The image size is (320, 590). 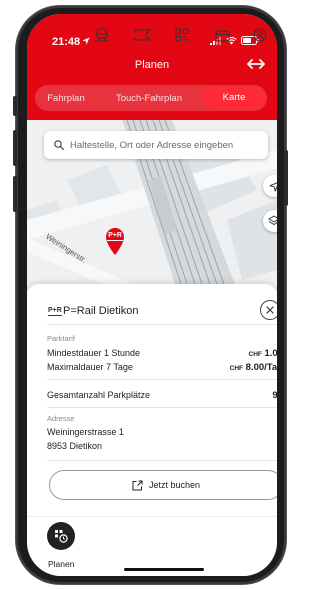 I want to click on tab-tickets, so click(x=142, y=35).